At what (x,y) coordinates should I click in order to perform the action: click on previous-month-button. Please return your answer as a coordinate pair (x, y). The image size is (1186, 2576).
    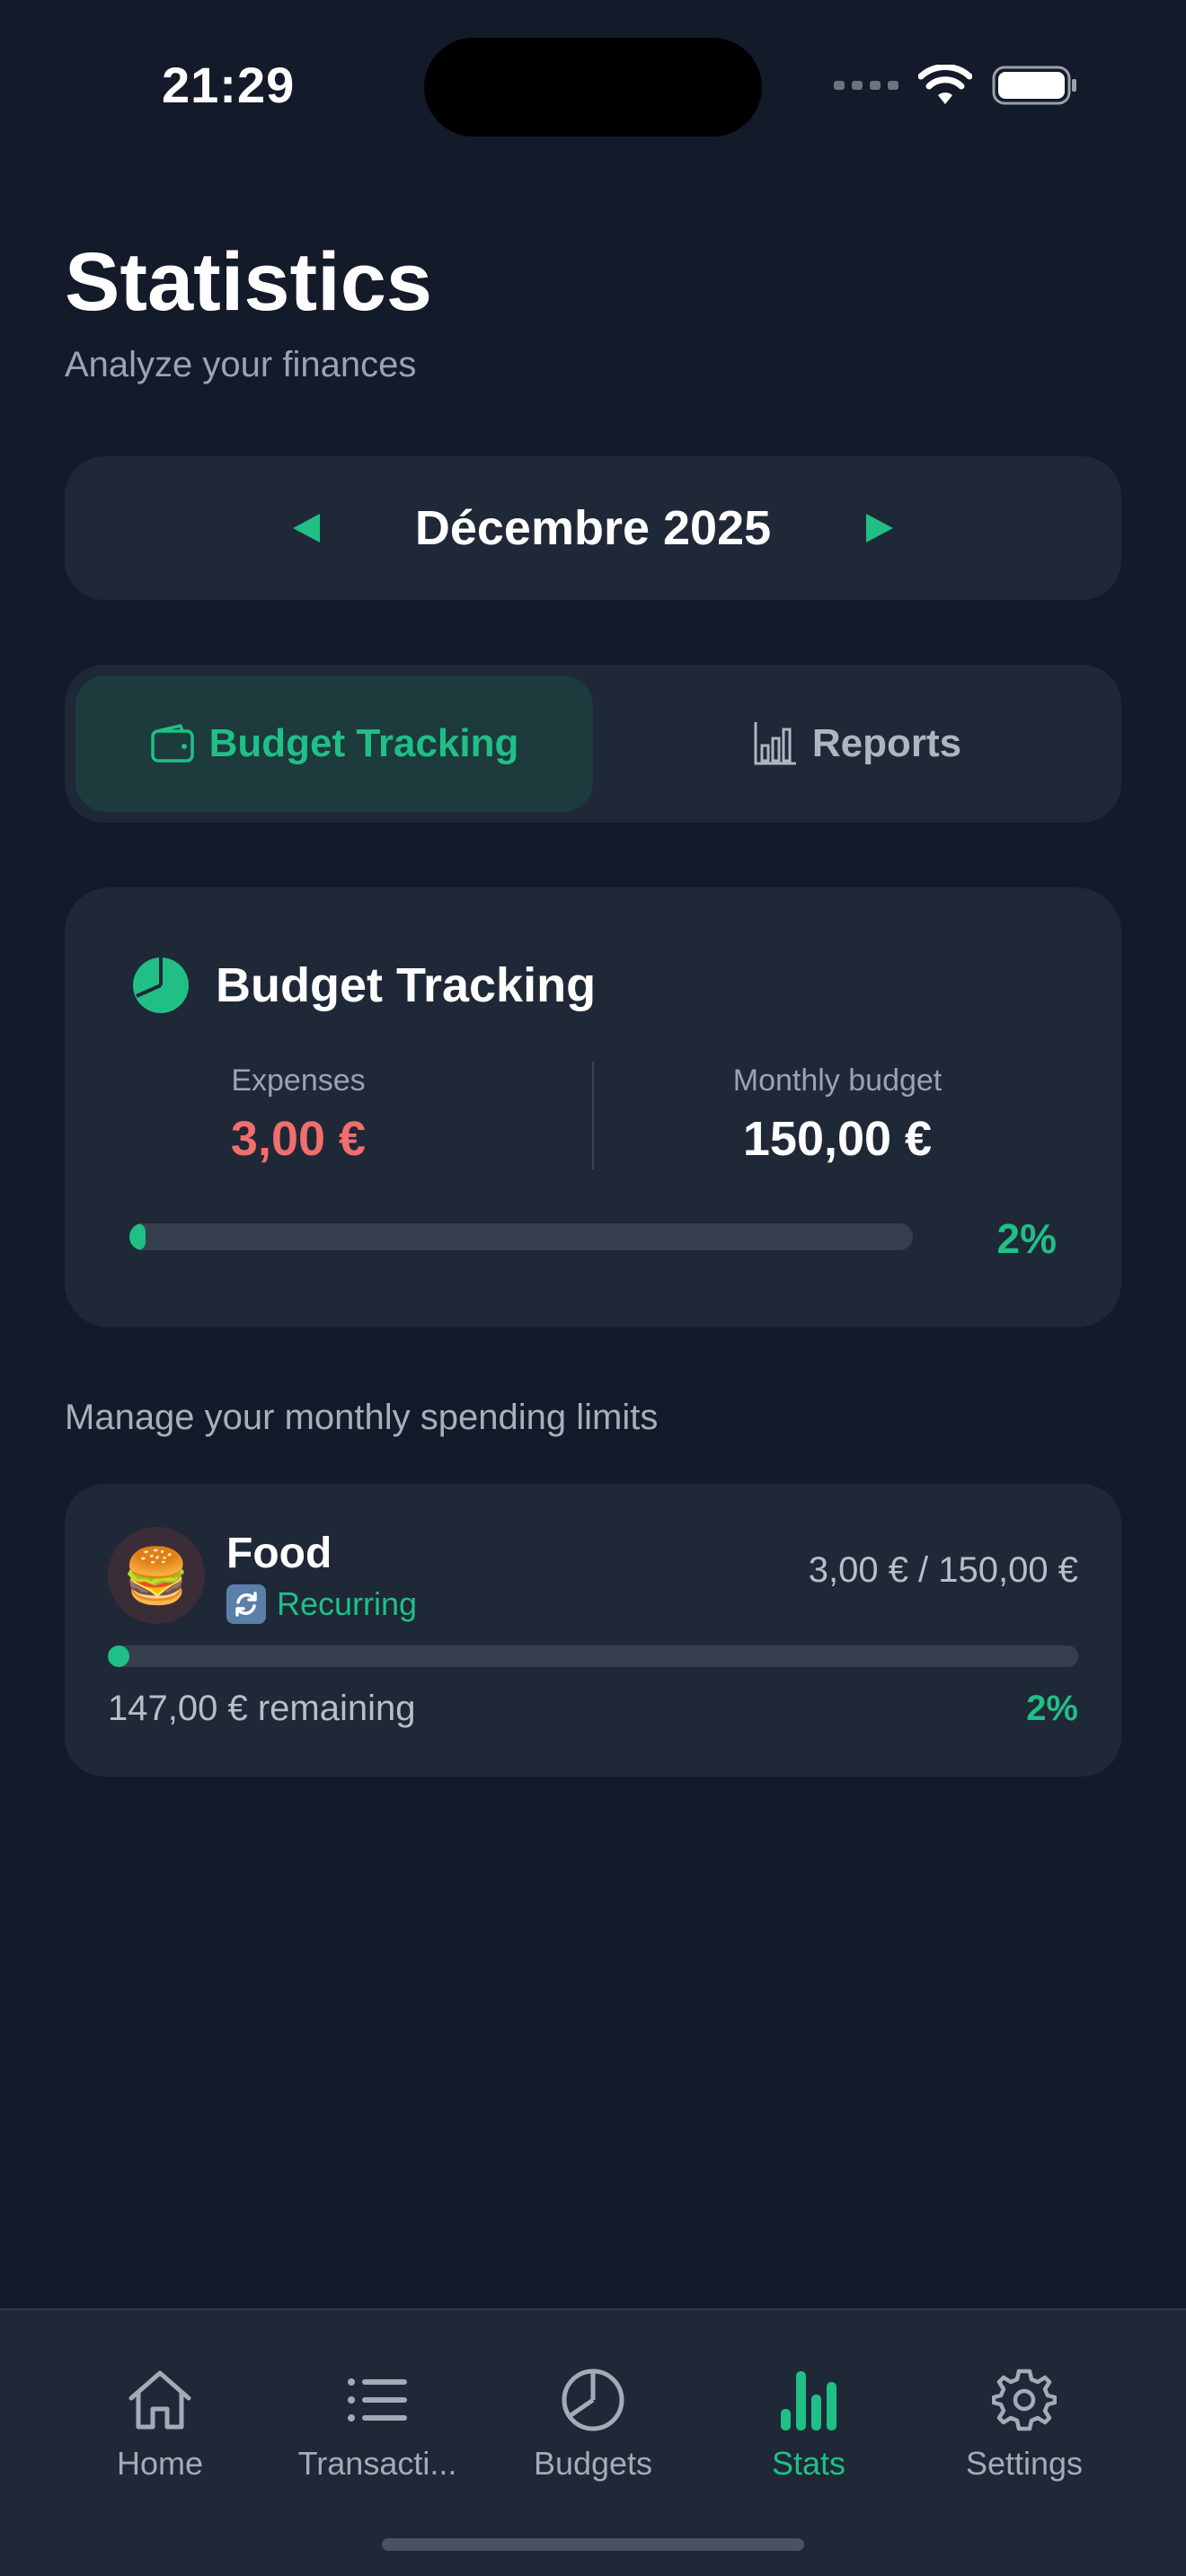
    Looking at the image, I should click on (307, 528).